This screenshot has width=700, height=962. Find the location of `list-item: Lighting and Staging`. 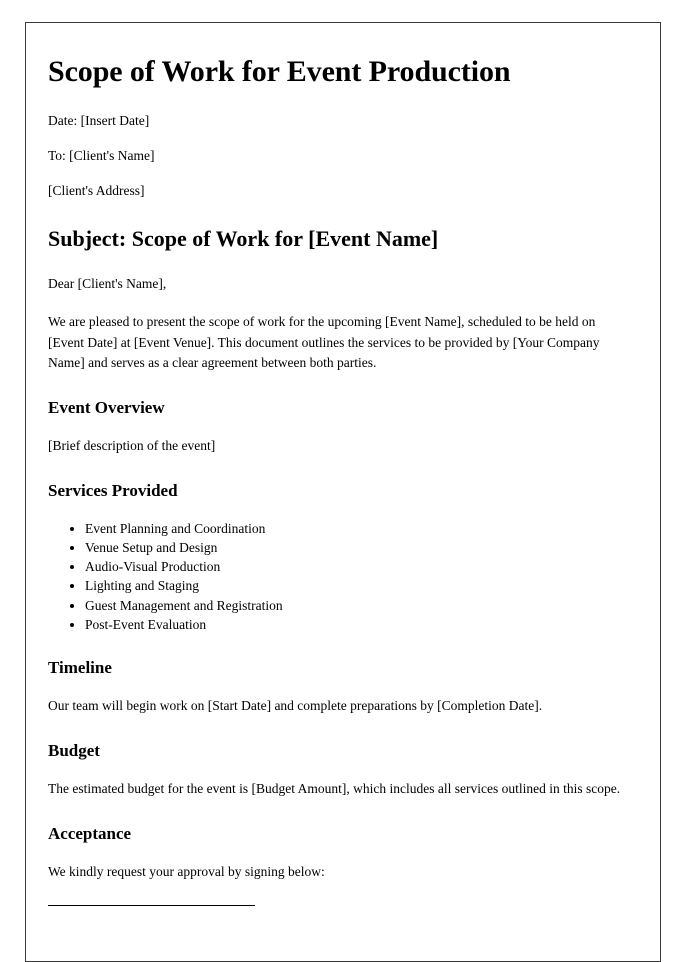

list-item: Lighting and Staging is located at coordinates (355, 585).